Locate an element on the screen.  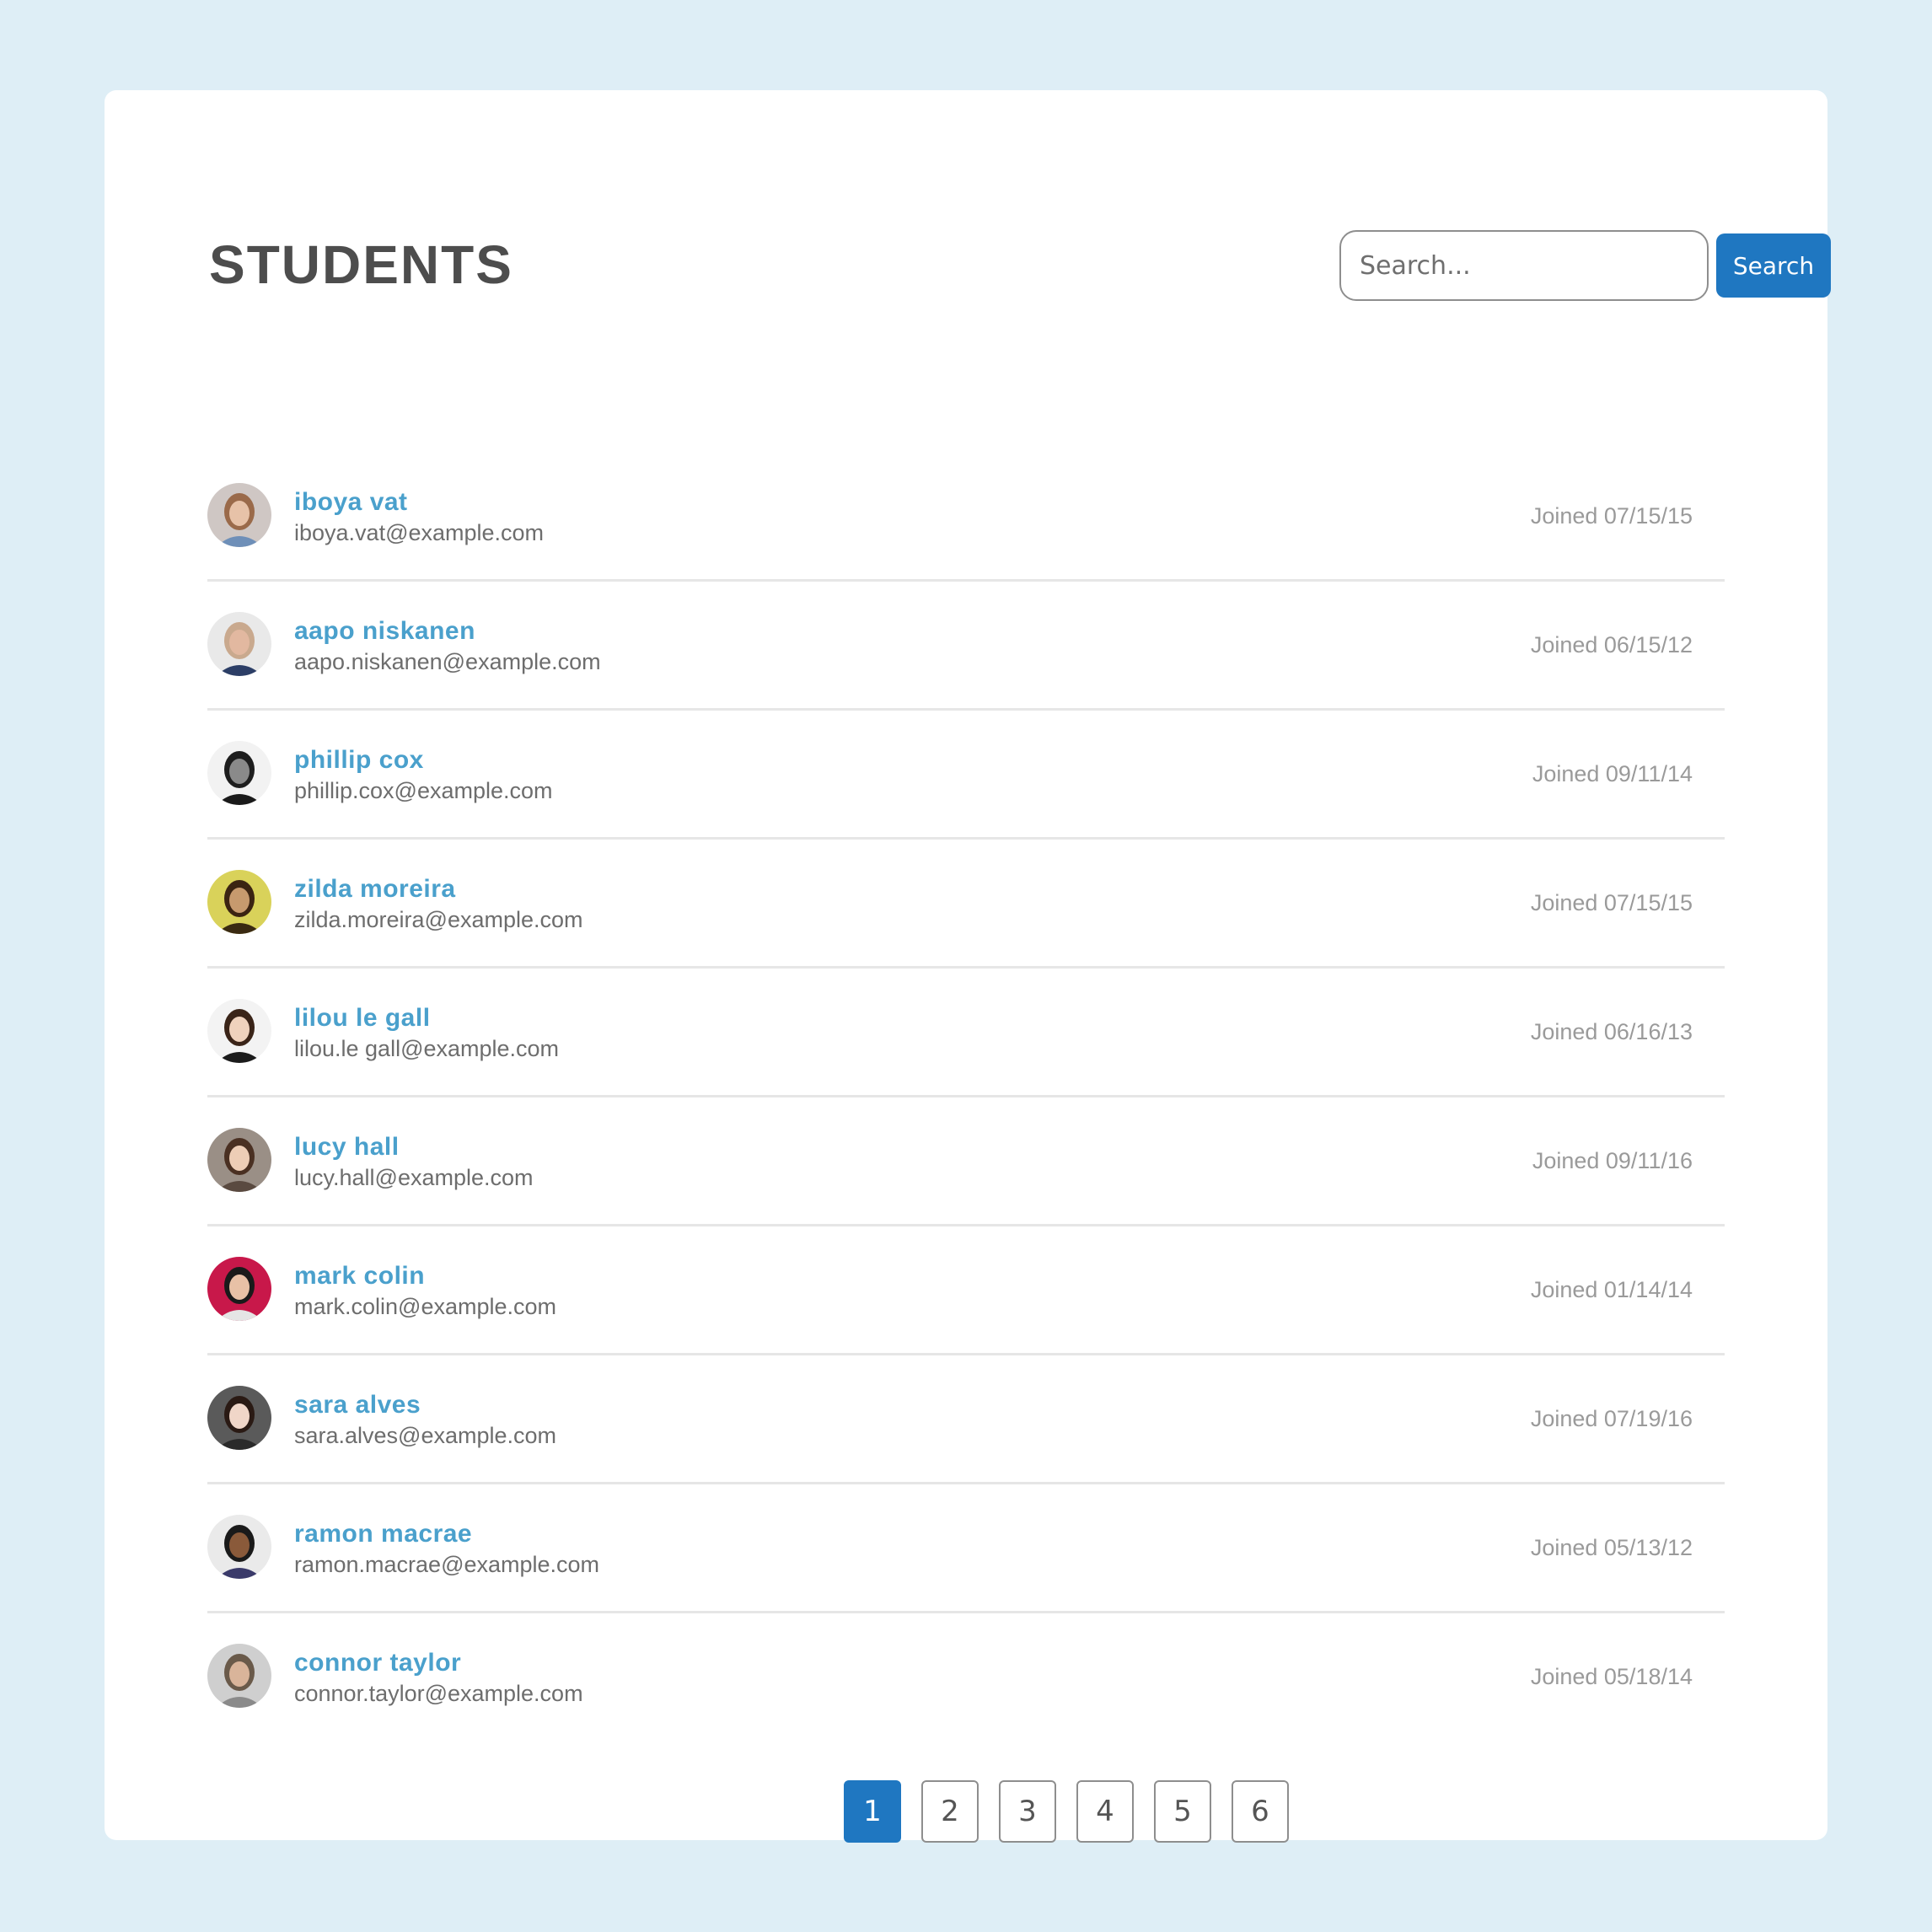
pagination: 123456 is located at coordinates (1066, 1811).